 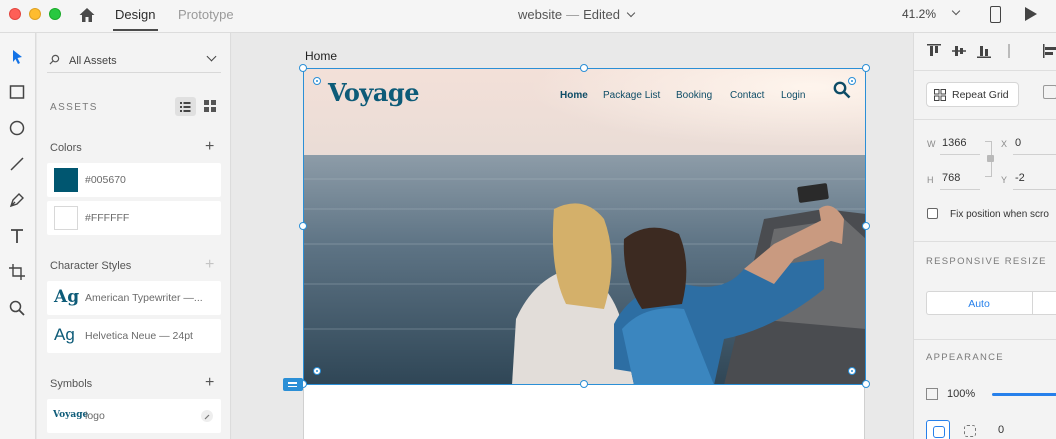 I want to click on ellipse-tool-icon, so click(x=17, y=128).